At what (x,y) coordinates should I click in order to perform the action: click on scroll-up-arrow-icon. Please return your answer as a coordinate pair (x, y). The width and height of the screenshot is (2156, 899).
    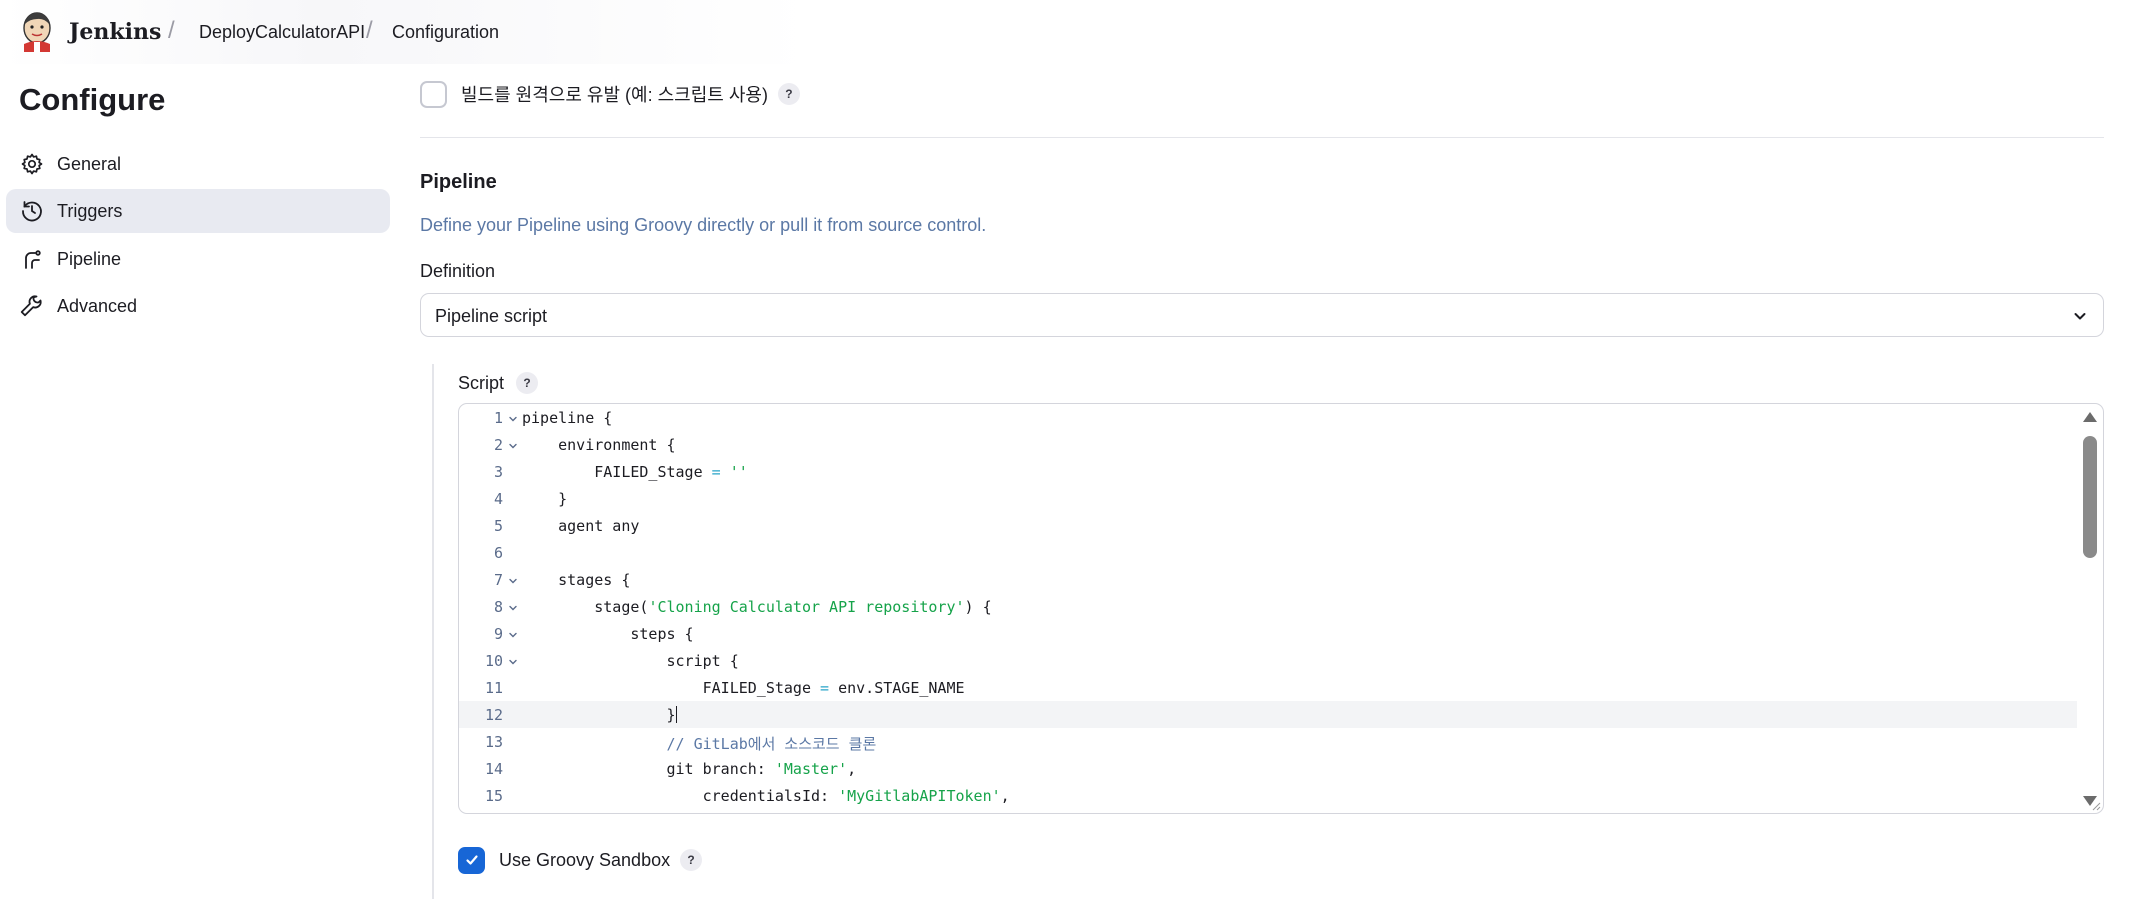
    Looking at the image, I should click on (2090, 417).